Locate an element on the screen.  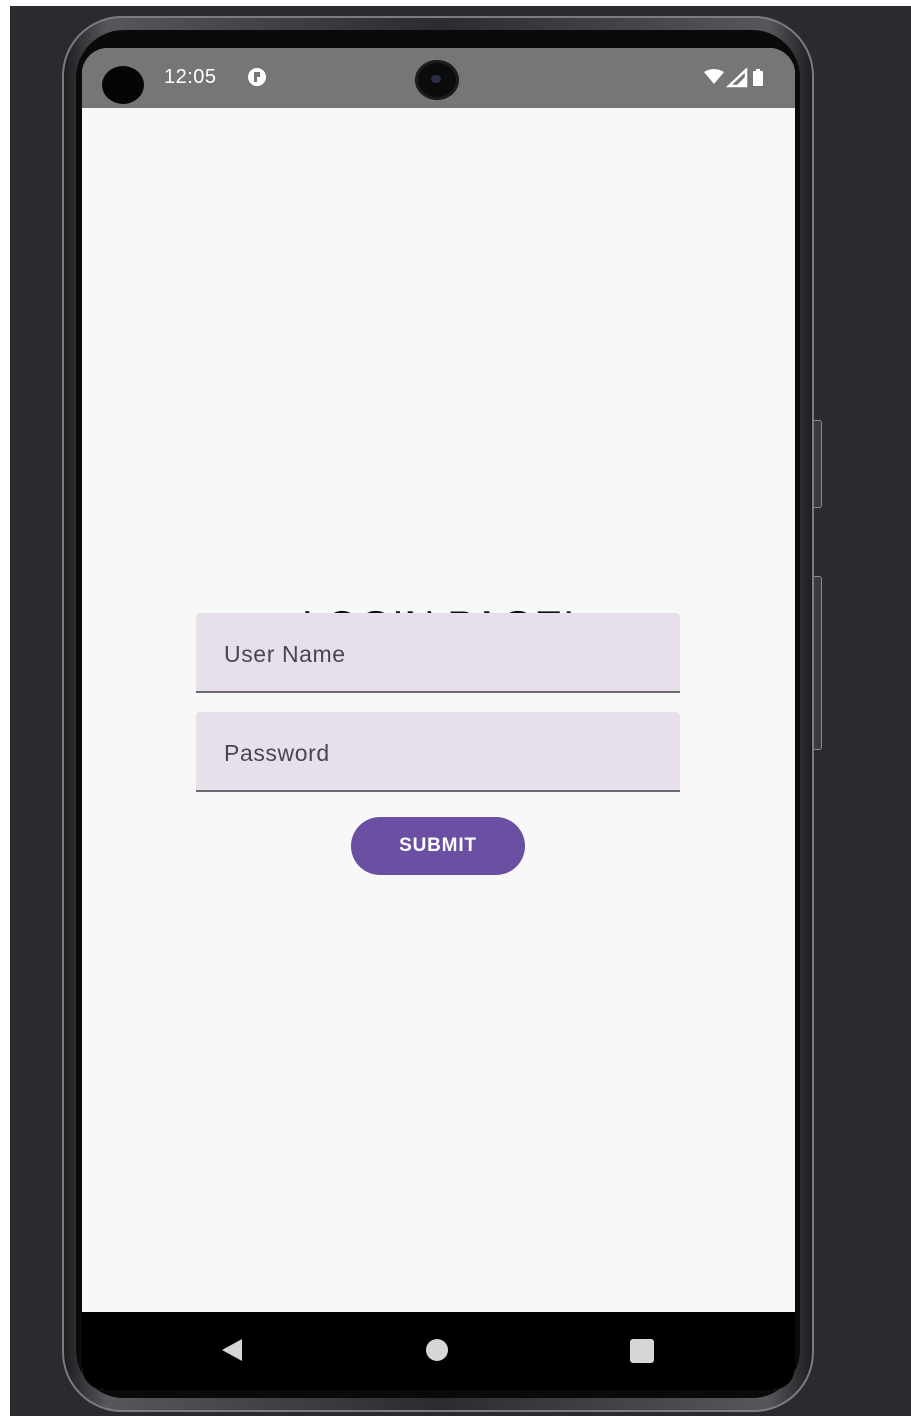
username-field: User Name is located at coordinates (438, 653).